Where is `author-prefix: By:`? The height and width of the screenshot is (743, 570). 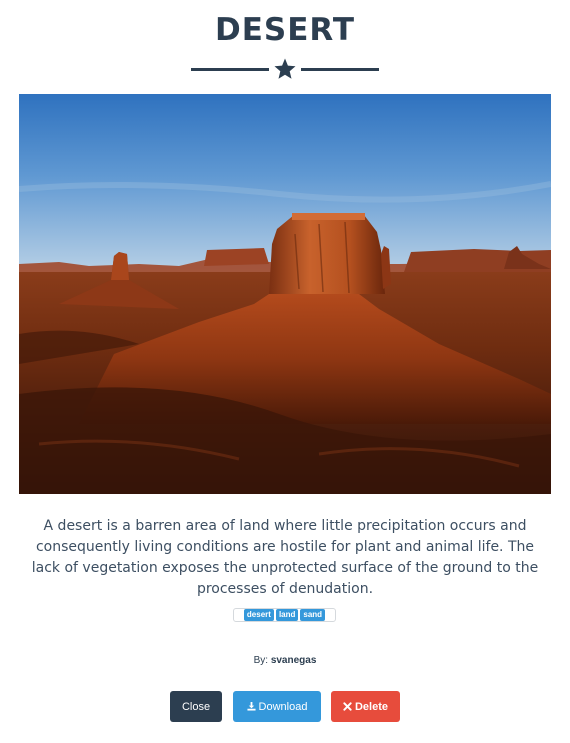
author-prefix: By: is located at coordinates (261, 660).